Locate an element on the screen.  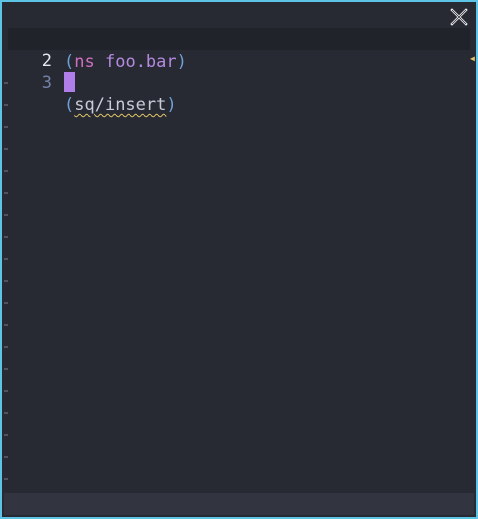
close-button is located at coordinates (459, 17).